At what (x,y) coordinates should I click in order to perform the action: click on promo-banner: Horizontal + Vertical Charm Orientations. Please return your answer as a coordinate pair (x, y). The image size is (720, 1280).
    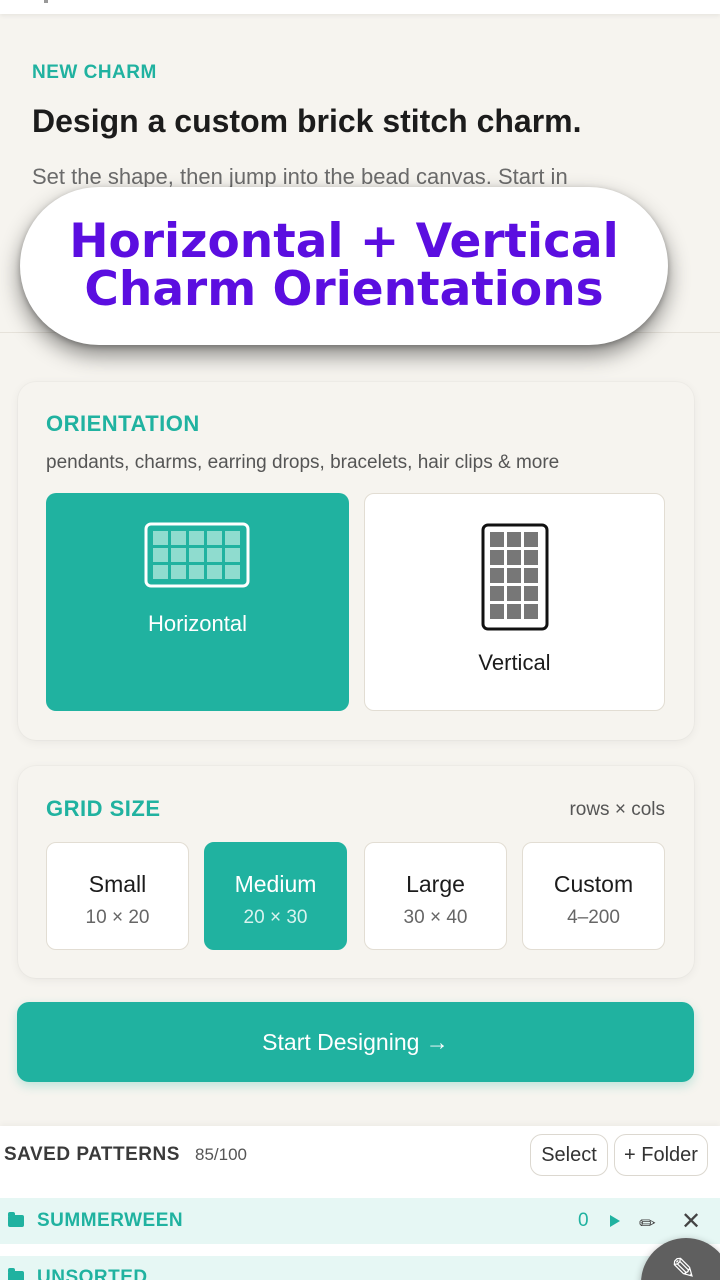
    Looking at the image, I should click on (344, 266).